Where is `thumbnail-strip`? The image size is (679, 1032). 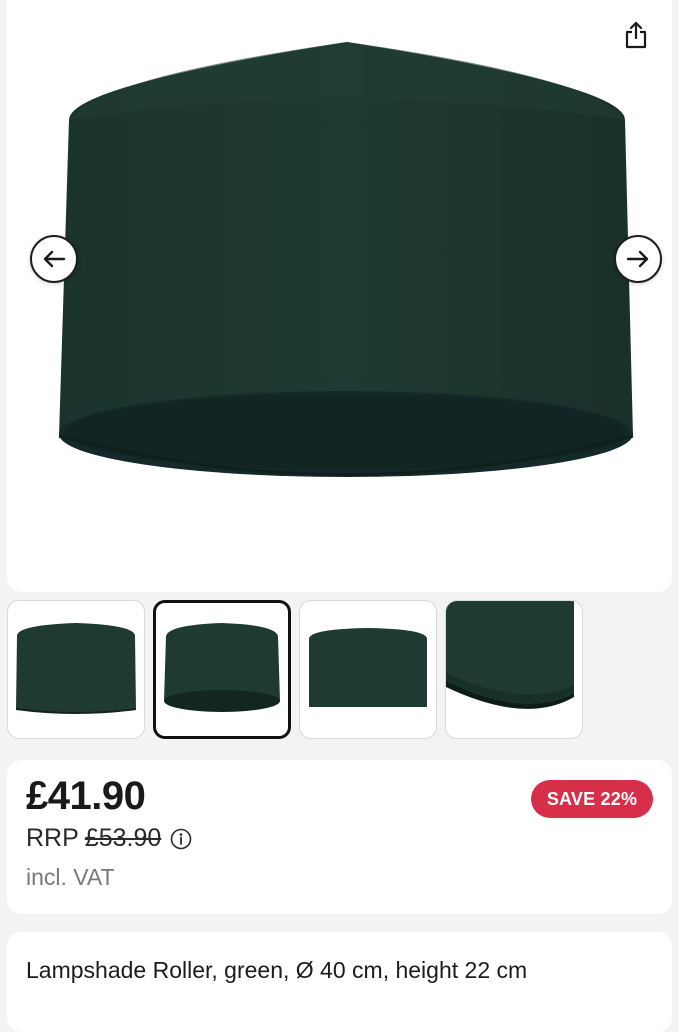
thumbnail-strip is located at coordinates (339, 670).